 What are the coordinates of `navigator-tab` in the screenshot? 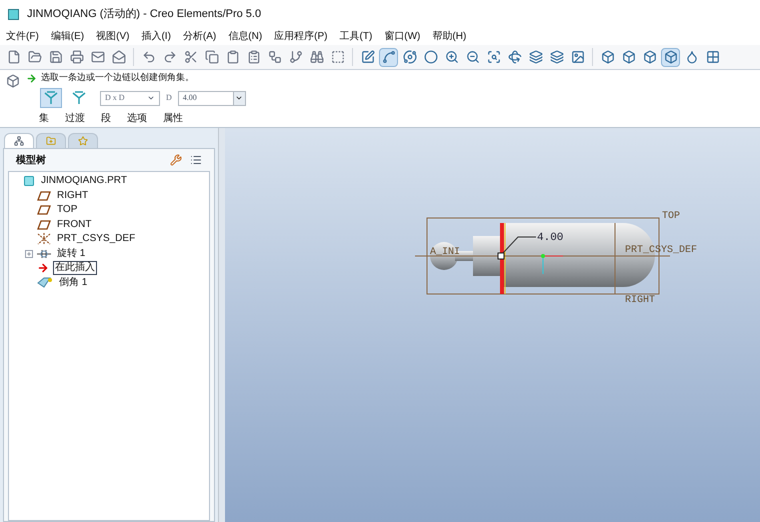 It's located at (19, 140).